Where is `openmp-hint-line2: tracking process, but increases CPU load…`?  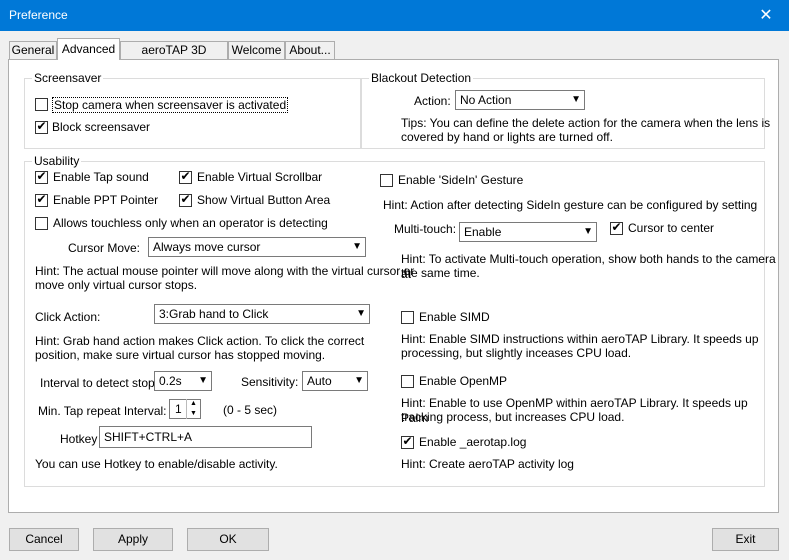 openmp-hint-line2: tracking process, but increases CPU load… is located at coordinates (513, 417).